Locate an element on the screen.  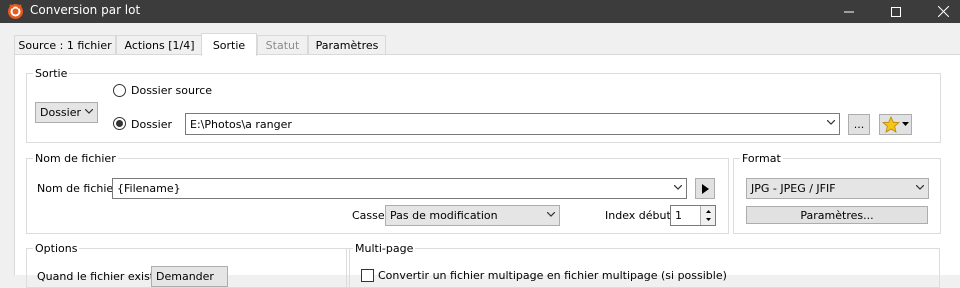
radio-dossier-source-label: Dossier source is located at coordinates (171, 90).